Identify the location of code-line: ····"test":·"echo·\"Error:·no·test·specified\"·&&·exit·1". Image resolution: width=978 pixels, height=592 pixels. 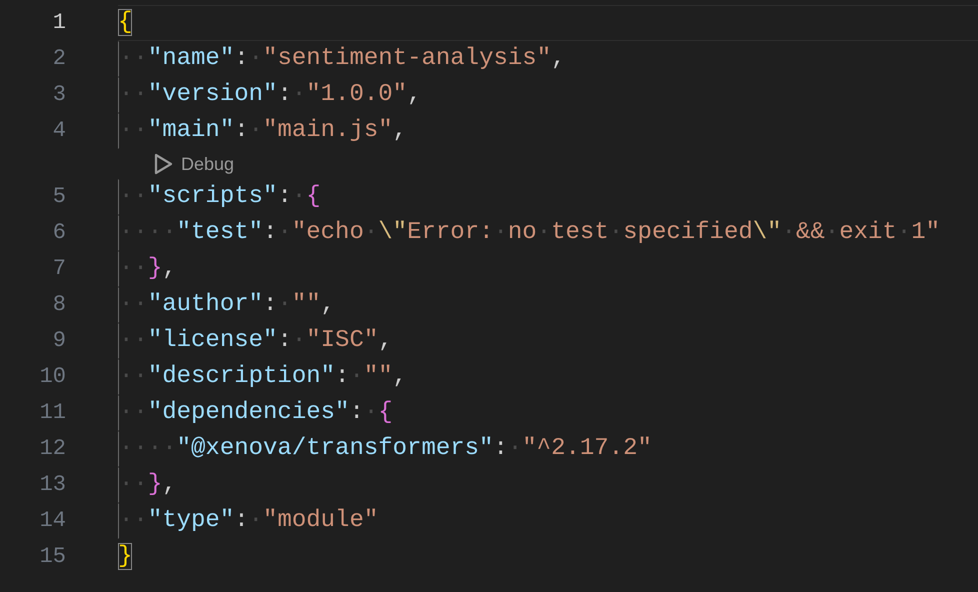
(548, 233).